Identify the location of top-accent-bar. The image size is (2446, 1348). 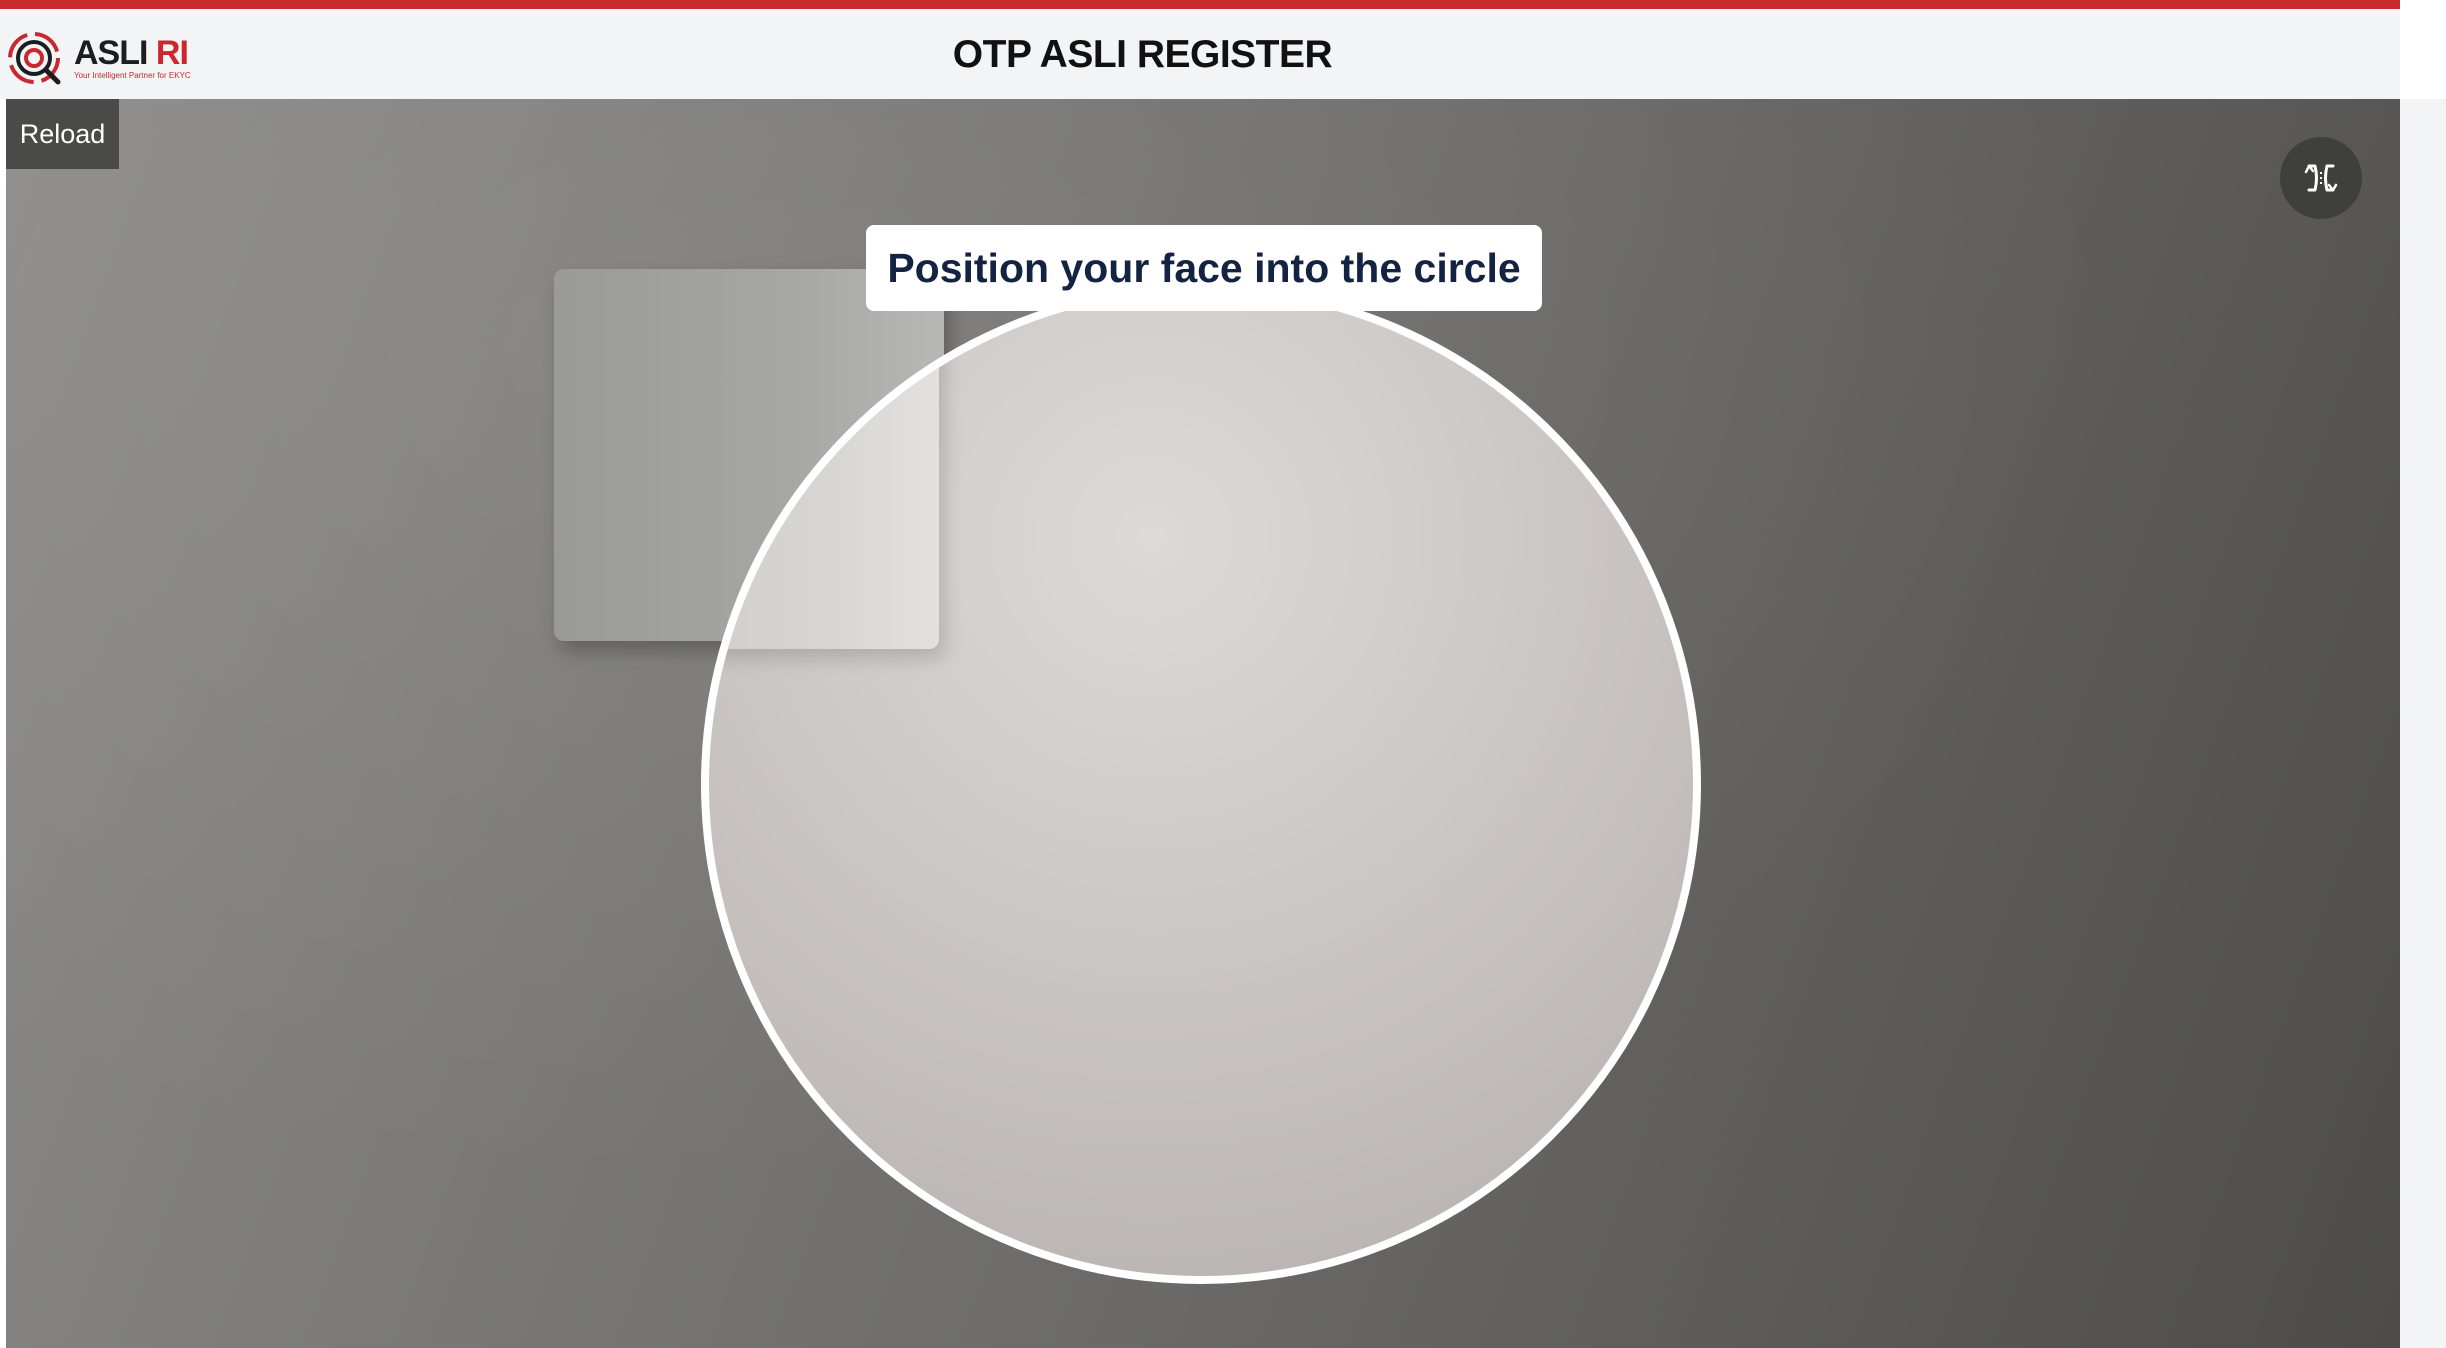
(1200, 4).